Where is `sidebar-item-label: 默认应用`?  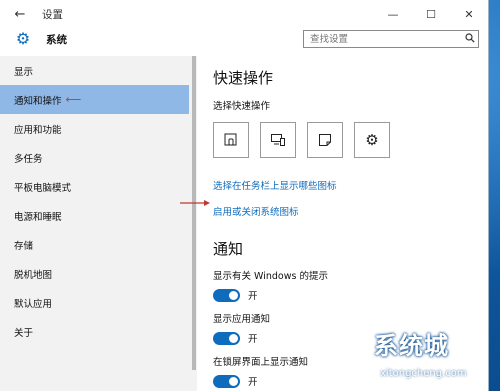
sidebar-item-label: 默认应用 is located at coordinates (33, 304).